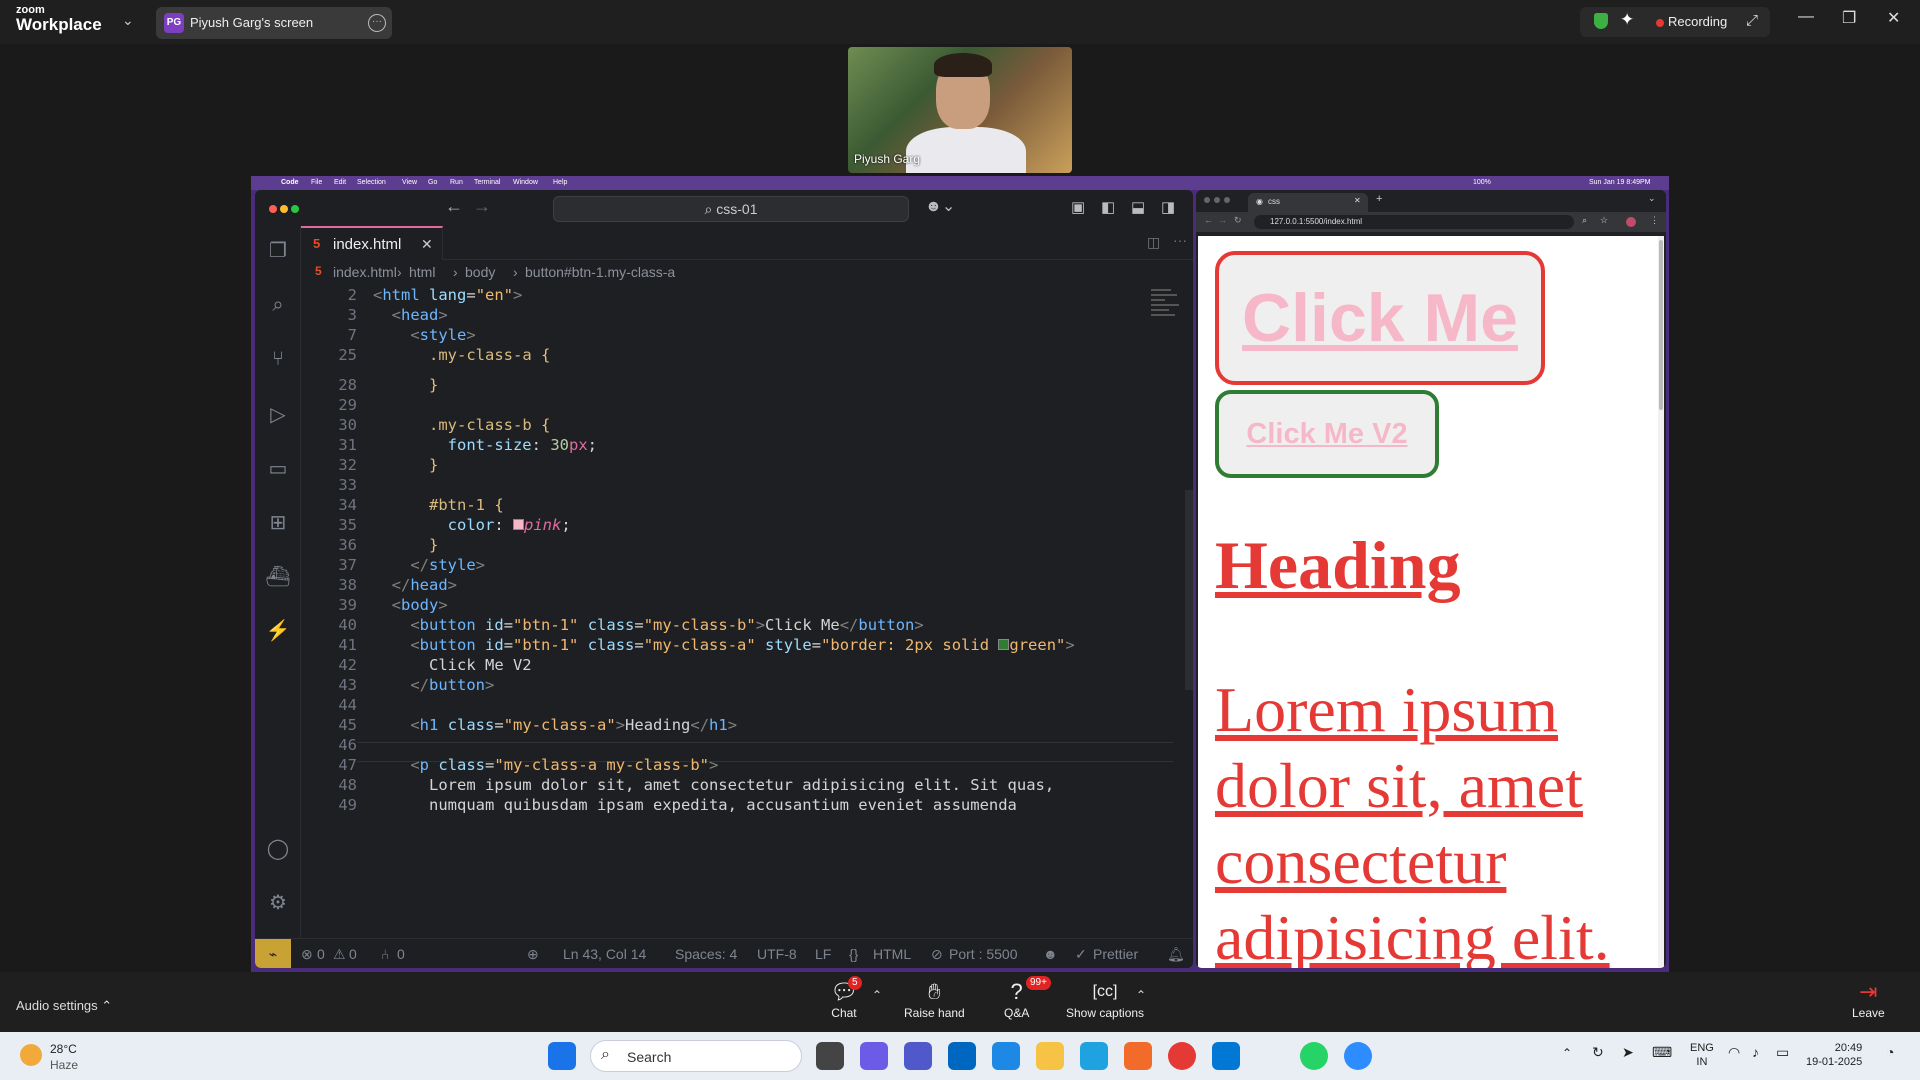 The height and width of the screenshot is (1080, 1920). What do you see at coordinates (518, 524) in the screenshot?
I see `color-swatch-pink` at bounding box center [518, 524].